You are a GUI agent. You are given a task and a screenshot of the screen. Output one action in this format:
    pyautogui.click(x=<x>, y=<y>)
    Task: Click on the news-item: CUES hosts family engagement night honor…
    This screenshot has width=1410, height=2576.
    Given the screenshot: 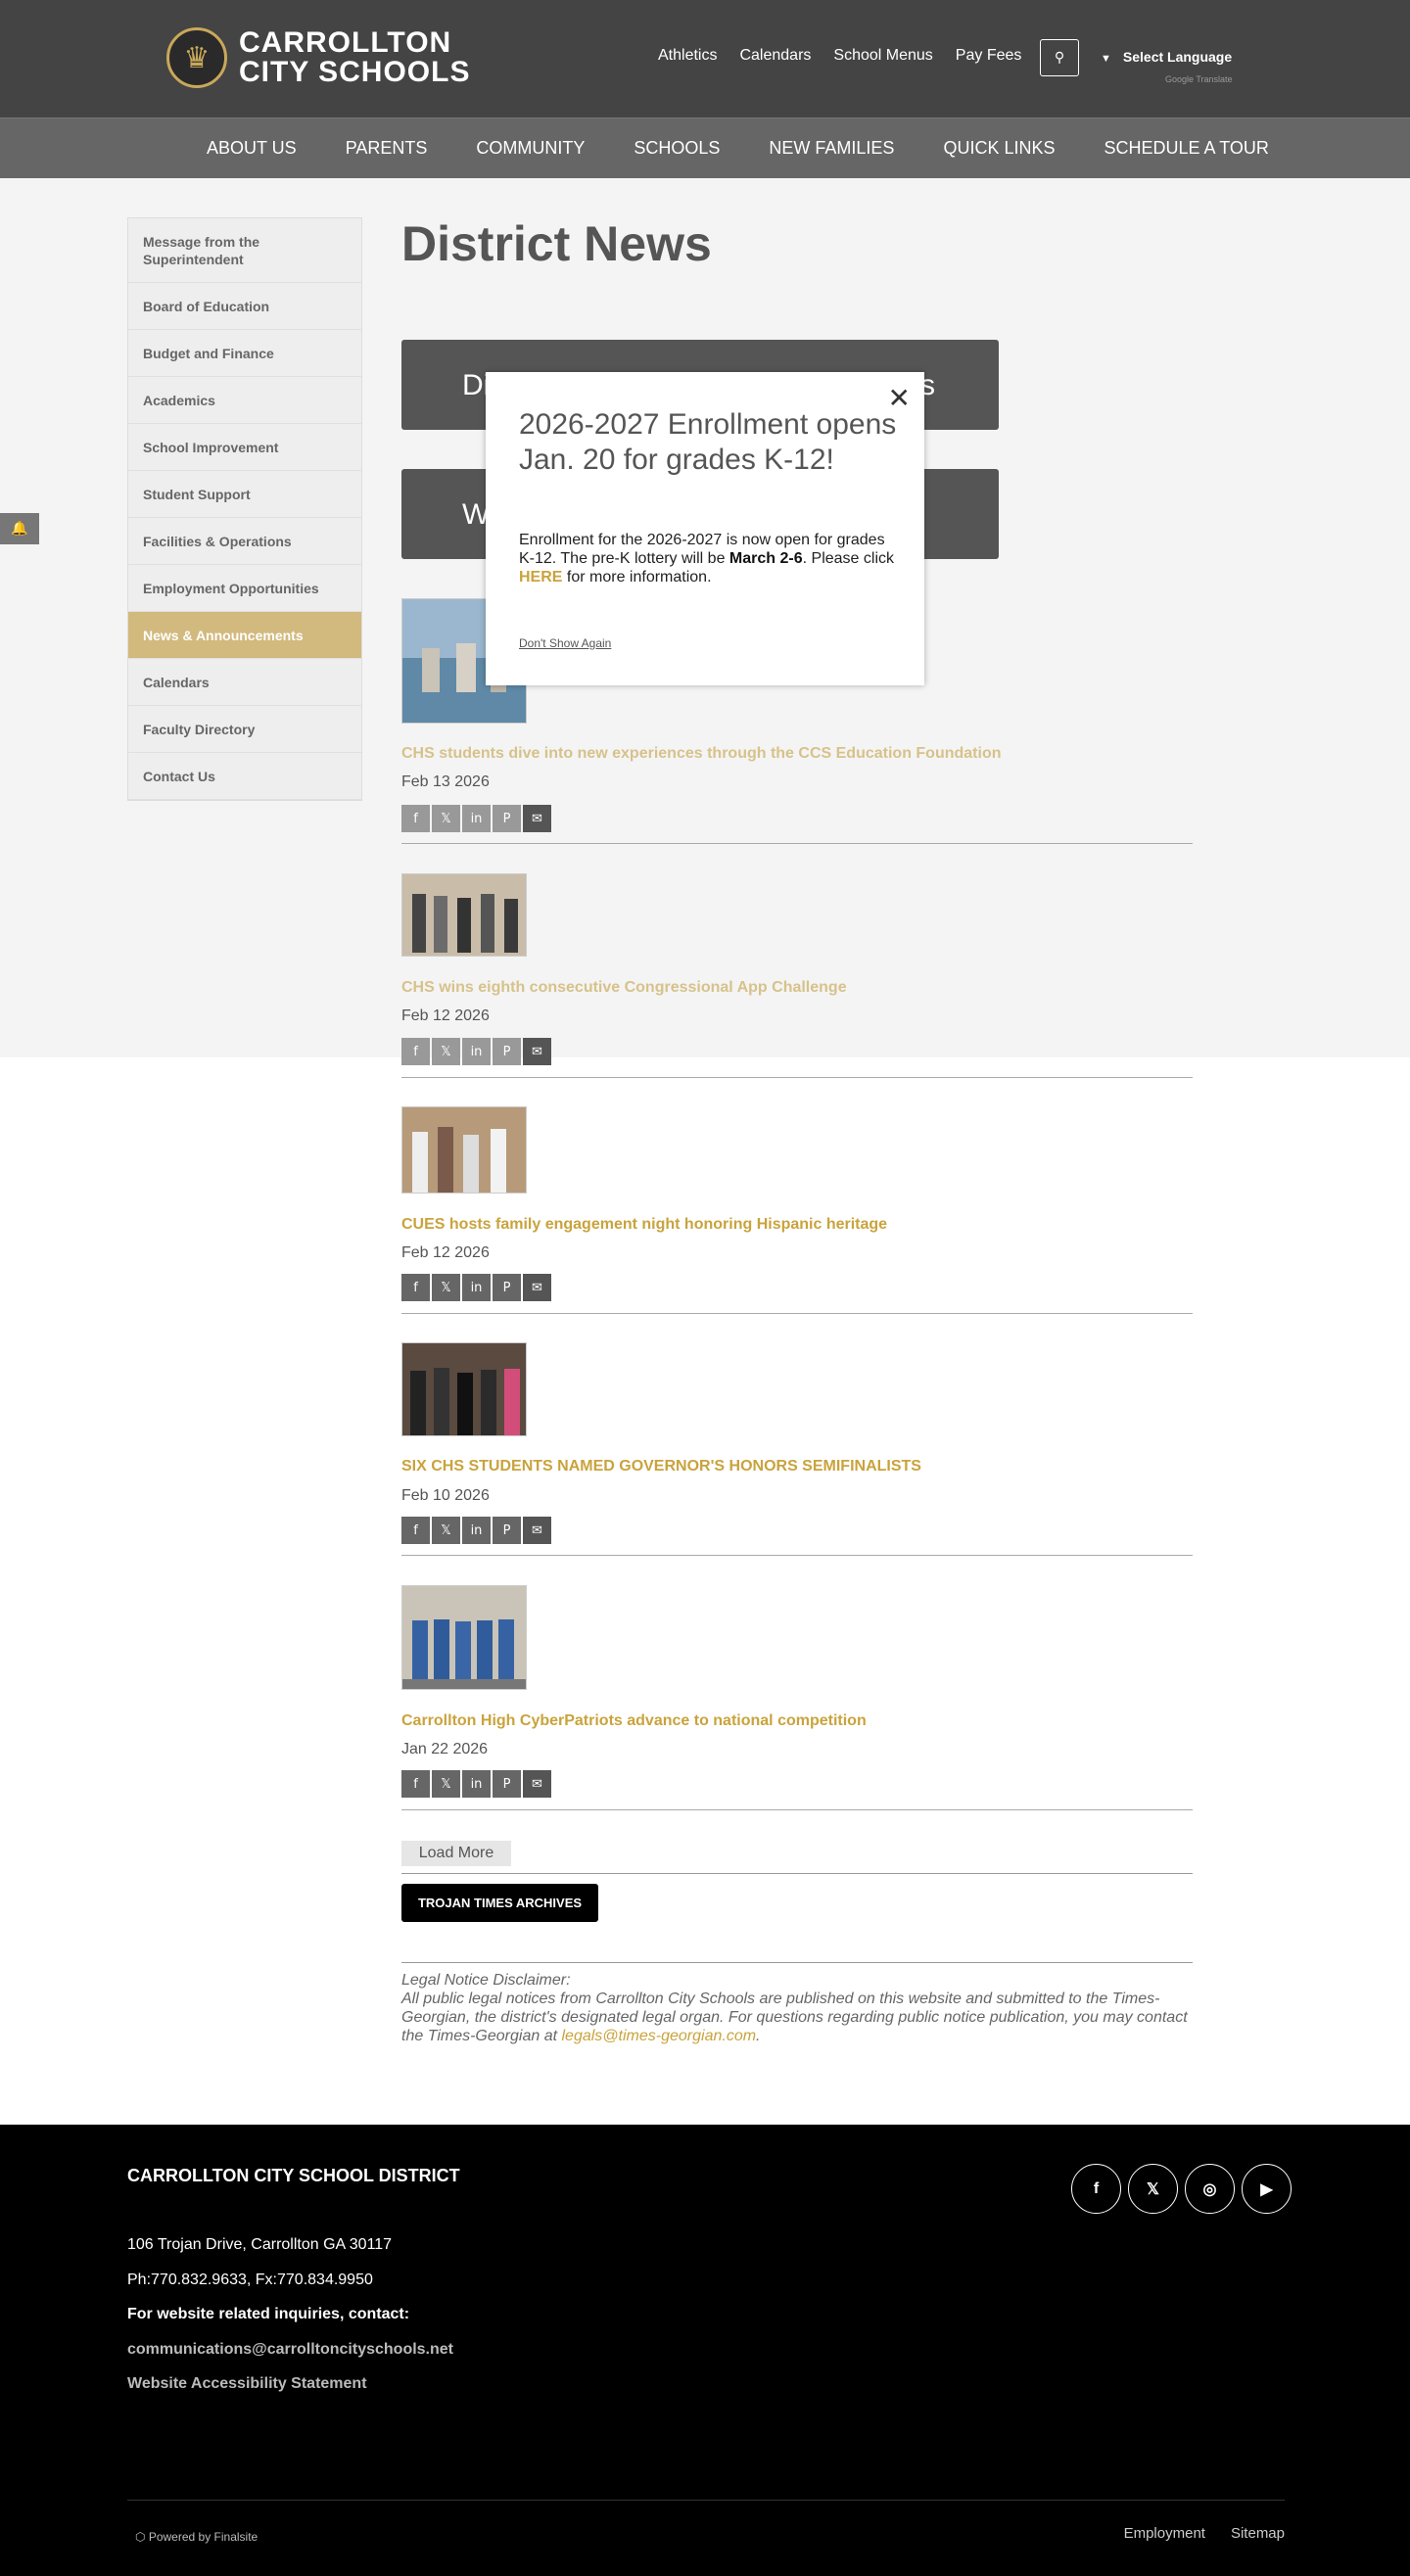 What is the action you would take?
    pyautogui.click(x=797, y=1210)
    